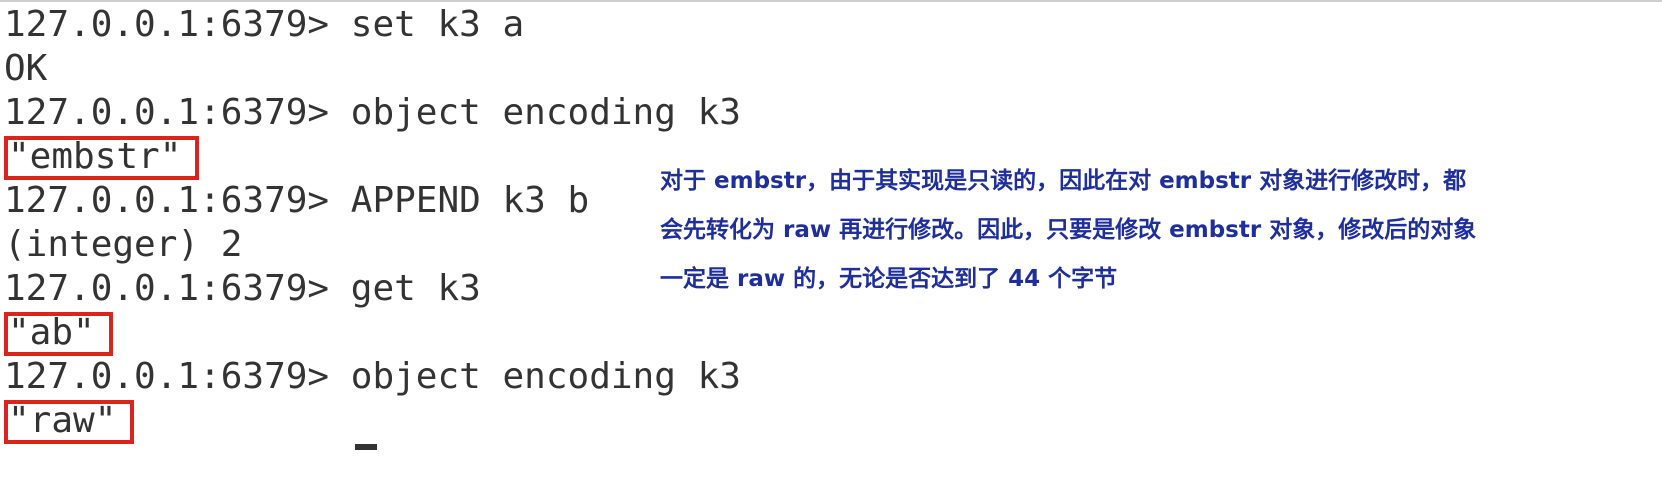 Image resolution: width=1662 pixels, height=482 pixels. I want to click on terminal-line: 127.0.0.1:6379> APPEND k3 b, so click(354, 201).